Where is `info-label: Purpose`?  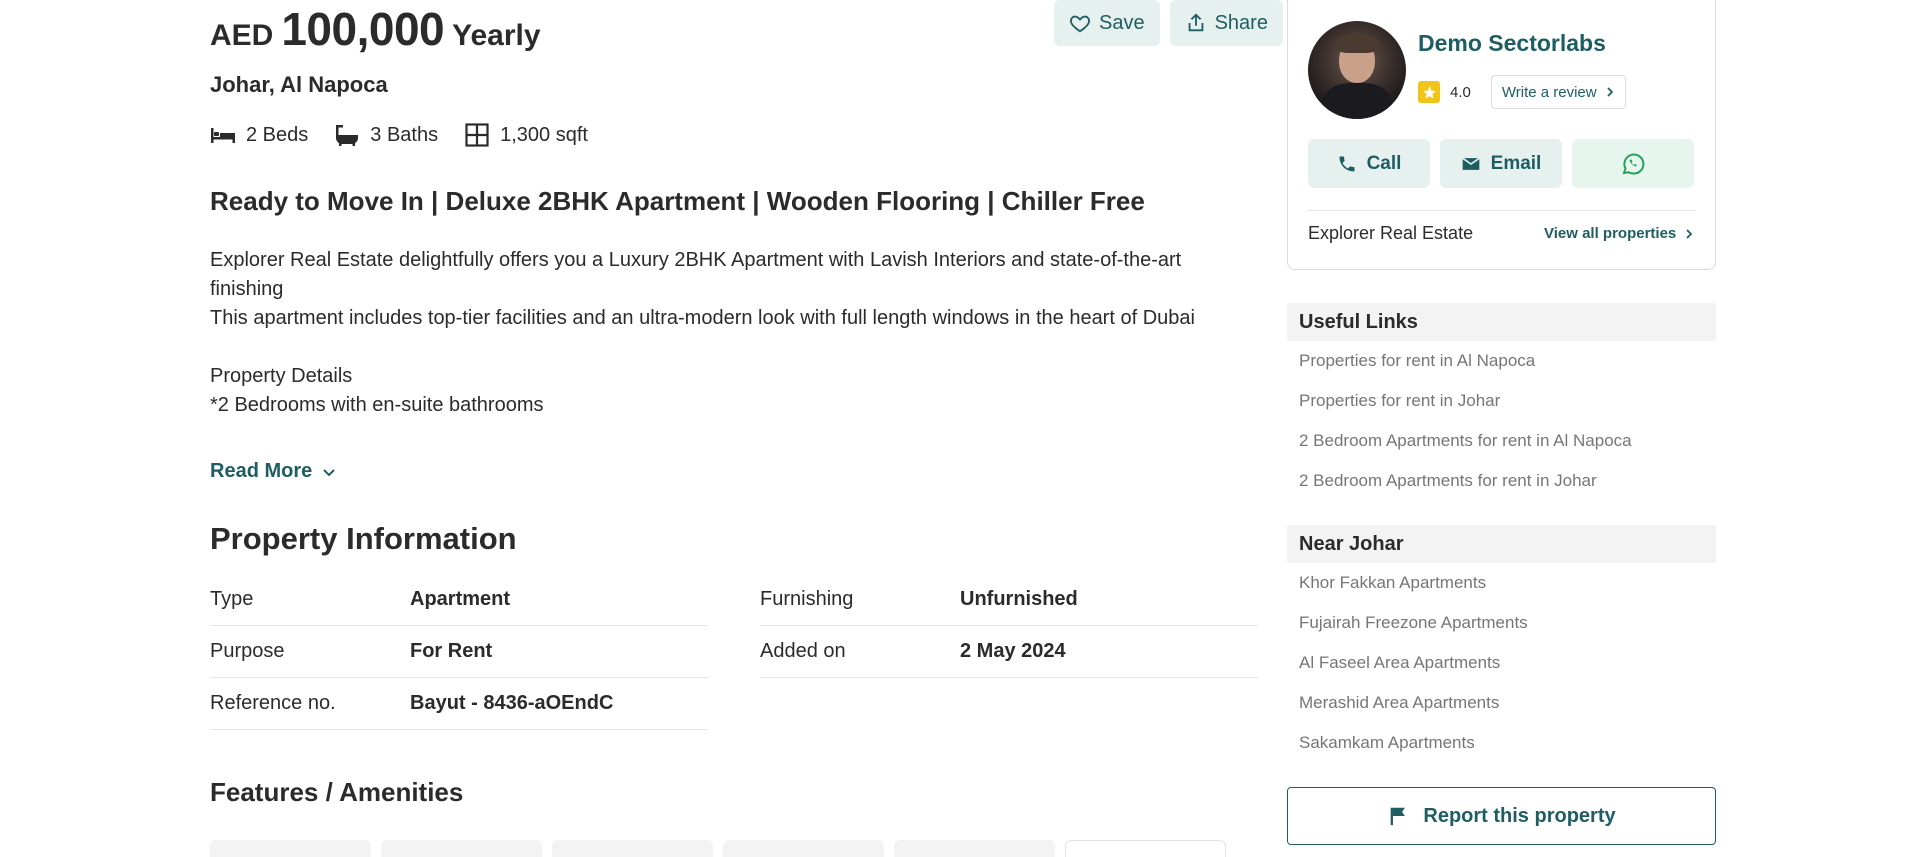 info-label: Purpose is located at coordinates (247, 651).